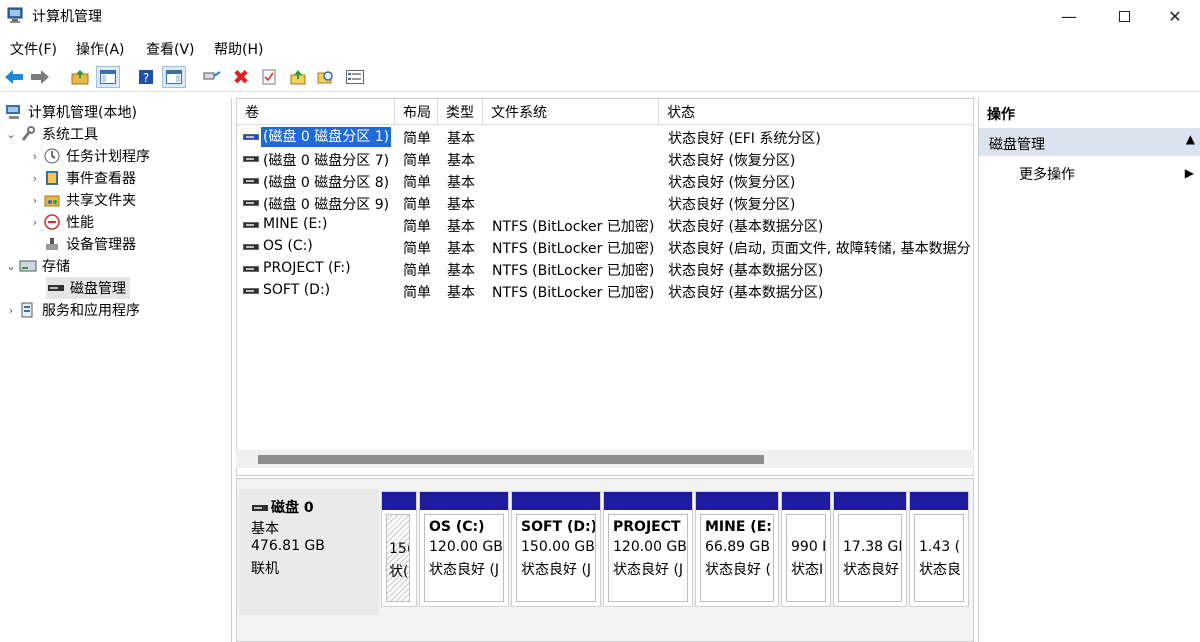 The height and width of the screenshot is (642, 1200). Describe the element at coordinates (37, 266) in the screenshot. I see `tree-storage: ⌄ 存储` at that location.